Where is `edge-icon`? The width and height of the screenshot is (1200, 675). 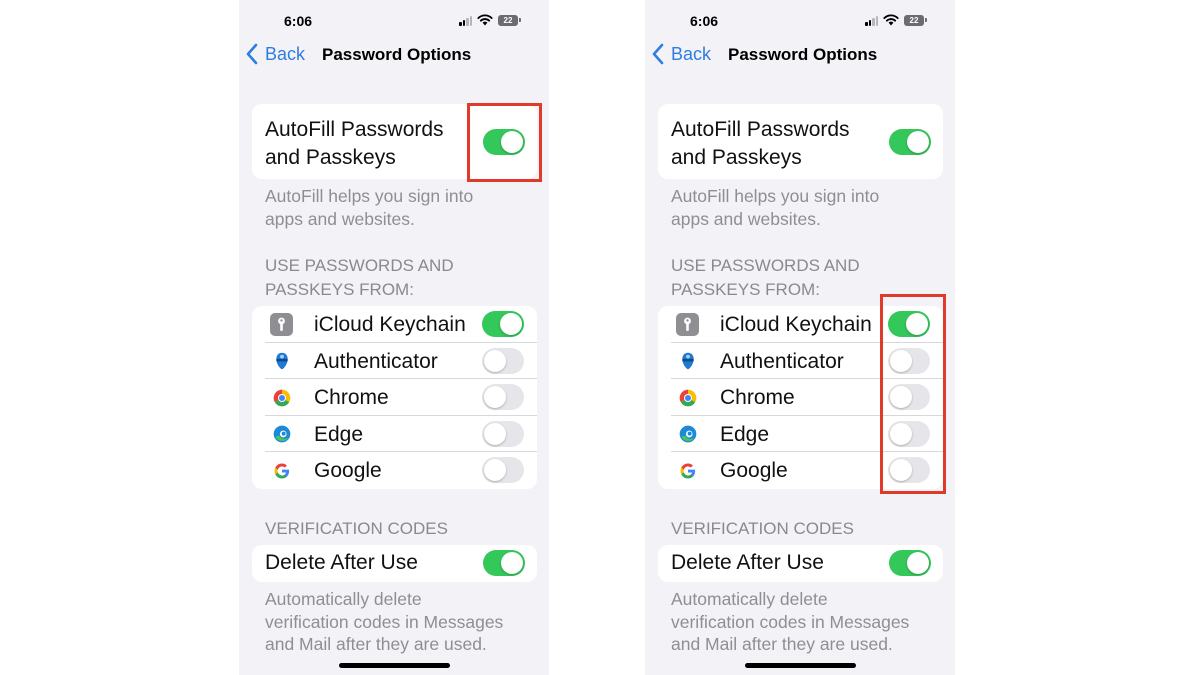
edge-icon is located at coordinates (687, 434).